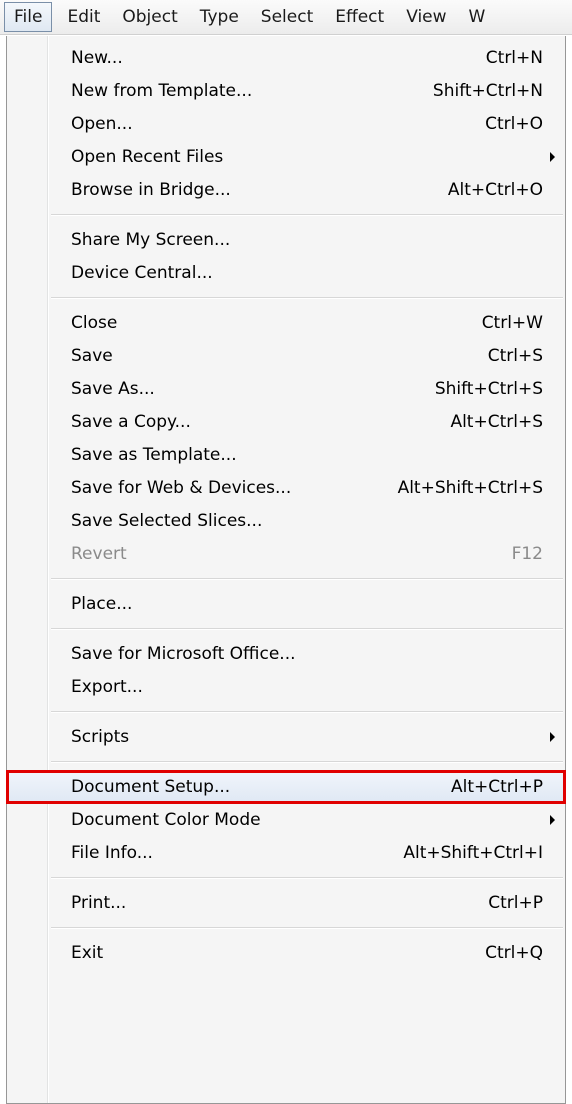 Image resolution: width=572 pixels, height=1104 pixels. I want to click on menu-item-label: Scripts, so click(100, 737).